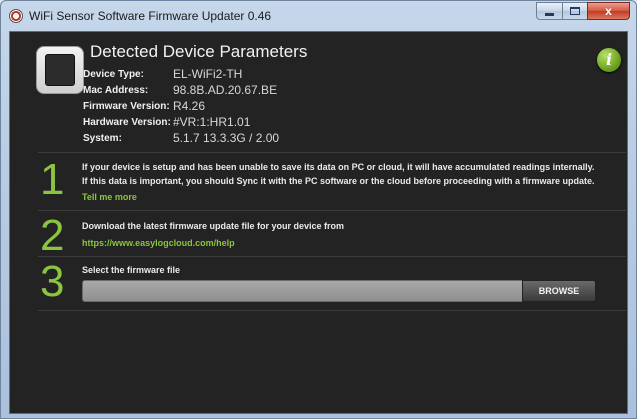  I want to click on info-icon: i, so click(609, 60).